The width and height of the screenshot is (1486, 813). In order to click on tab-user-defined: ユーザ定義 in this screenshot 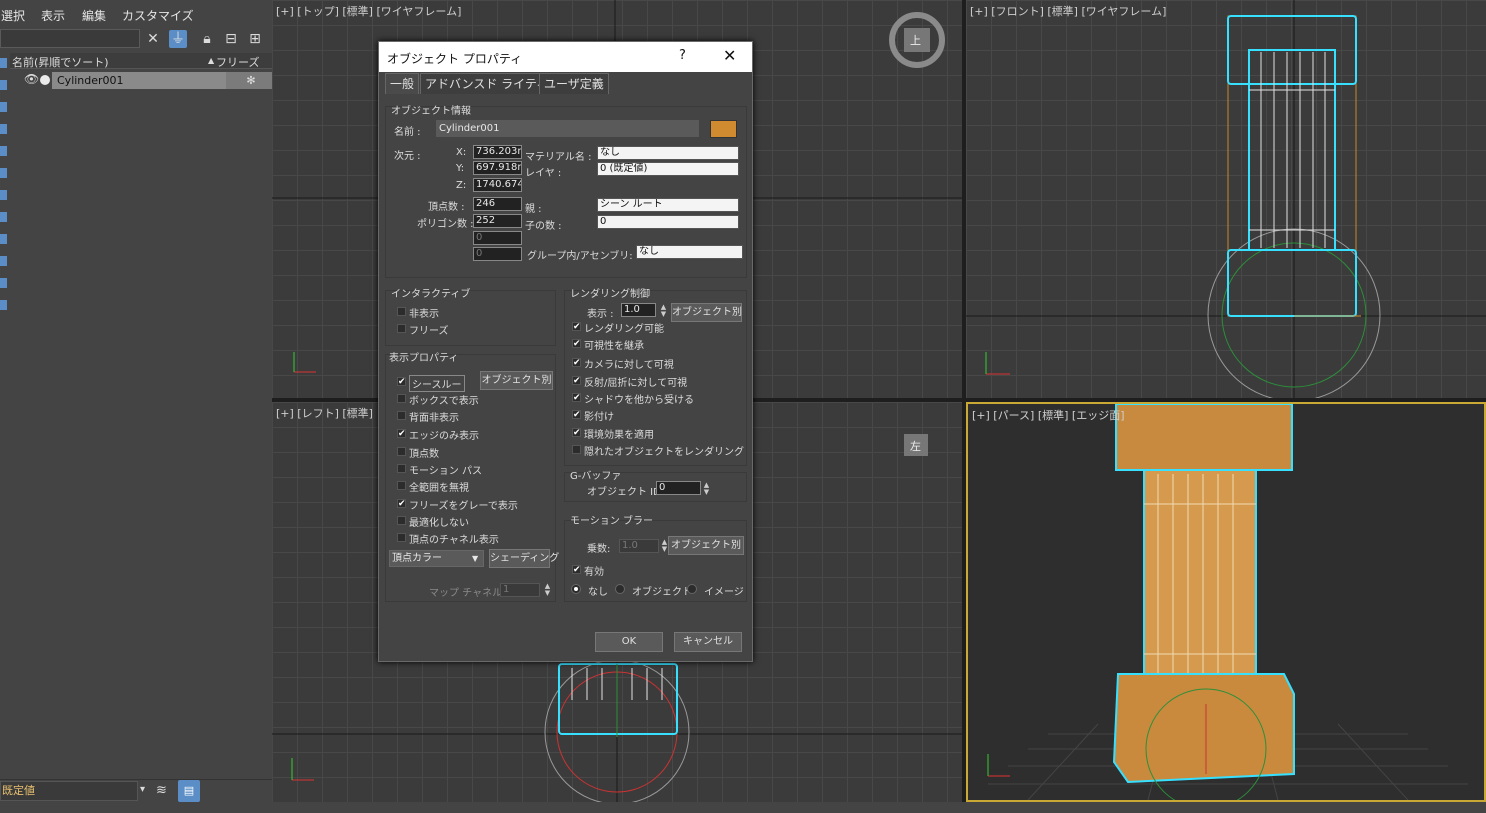, I will do `click(574, 83)`.